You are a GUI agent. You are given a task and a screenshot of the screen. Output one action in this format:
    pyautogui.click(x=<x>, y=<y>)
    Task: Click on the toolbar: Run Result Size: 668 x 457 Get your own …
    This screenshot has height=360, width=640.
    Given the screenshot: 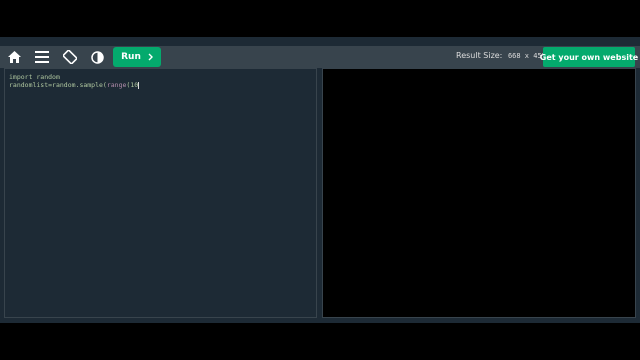 What is the action you would take?
    pyautogui.click(x=320, y=57)
    